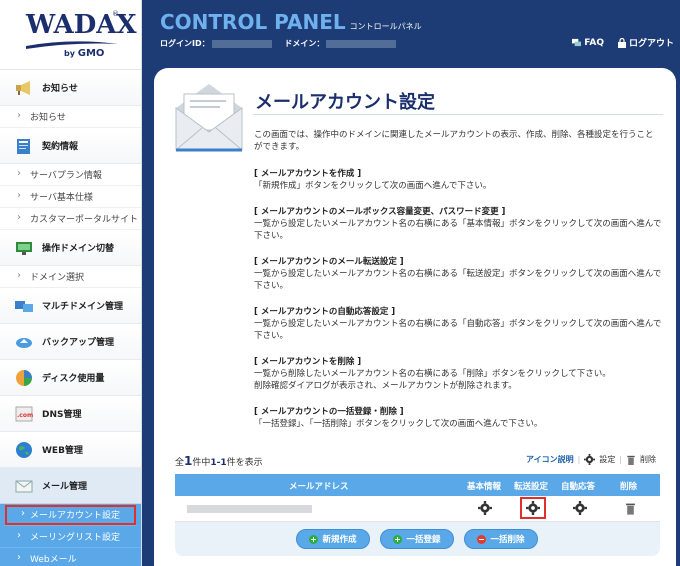 The width and height of the screenshot is (680, 566). I want to click on envelope-large-icon, so click(209, 118).